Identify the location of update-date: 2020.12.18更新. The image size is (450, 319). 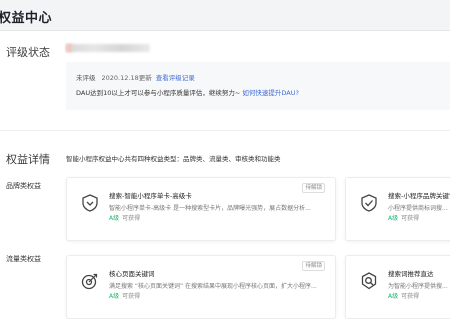
(126, 78).